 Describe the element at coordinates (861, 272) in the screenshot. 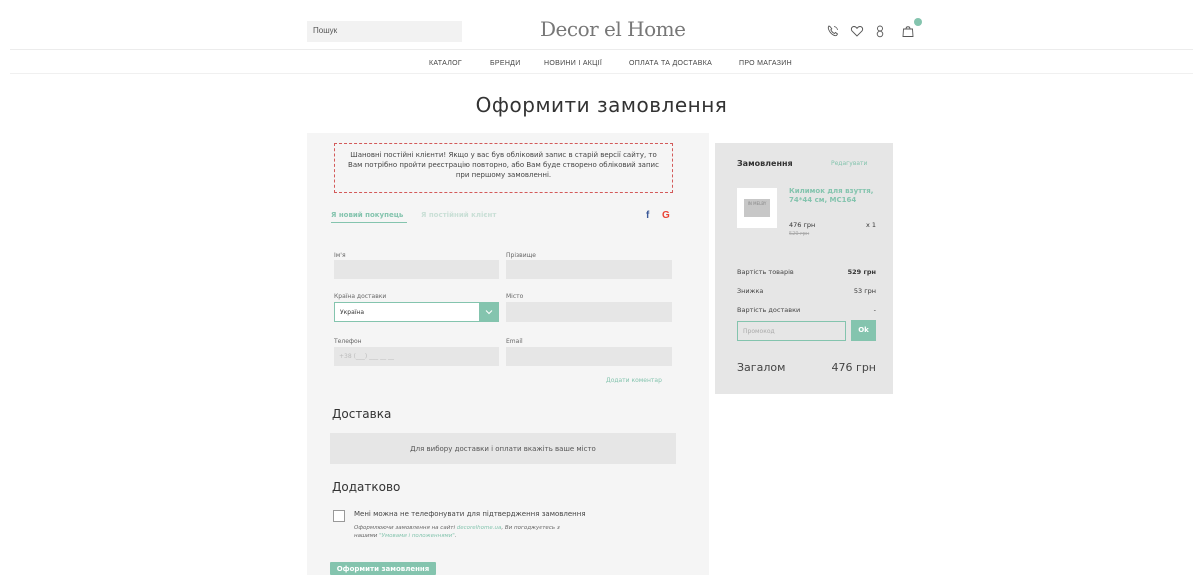

I see `goods-cost-value: 529 грн` at that location.